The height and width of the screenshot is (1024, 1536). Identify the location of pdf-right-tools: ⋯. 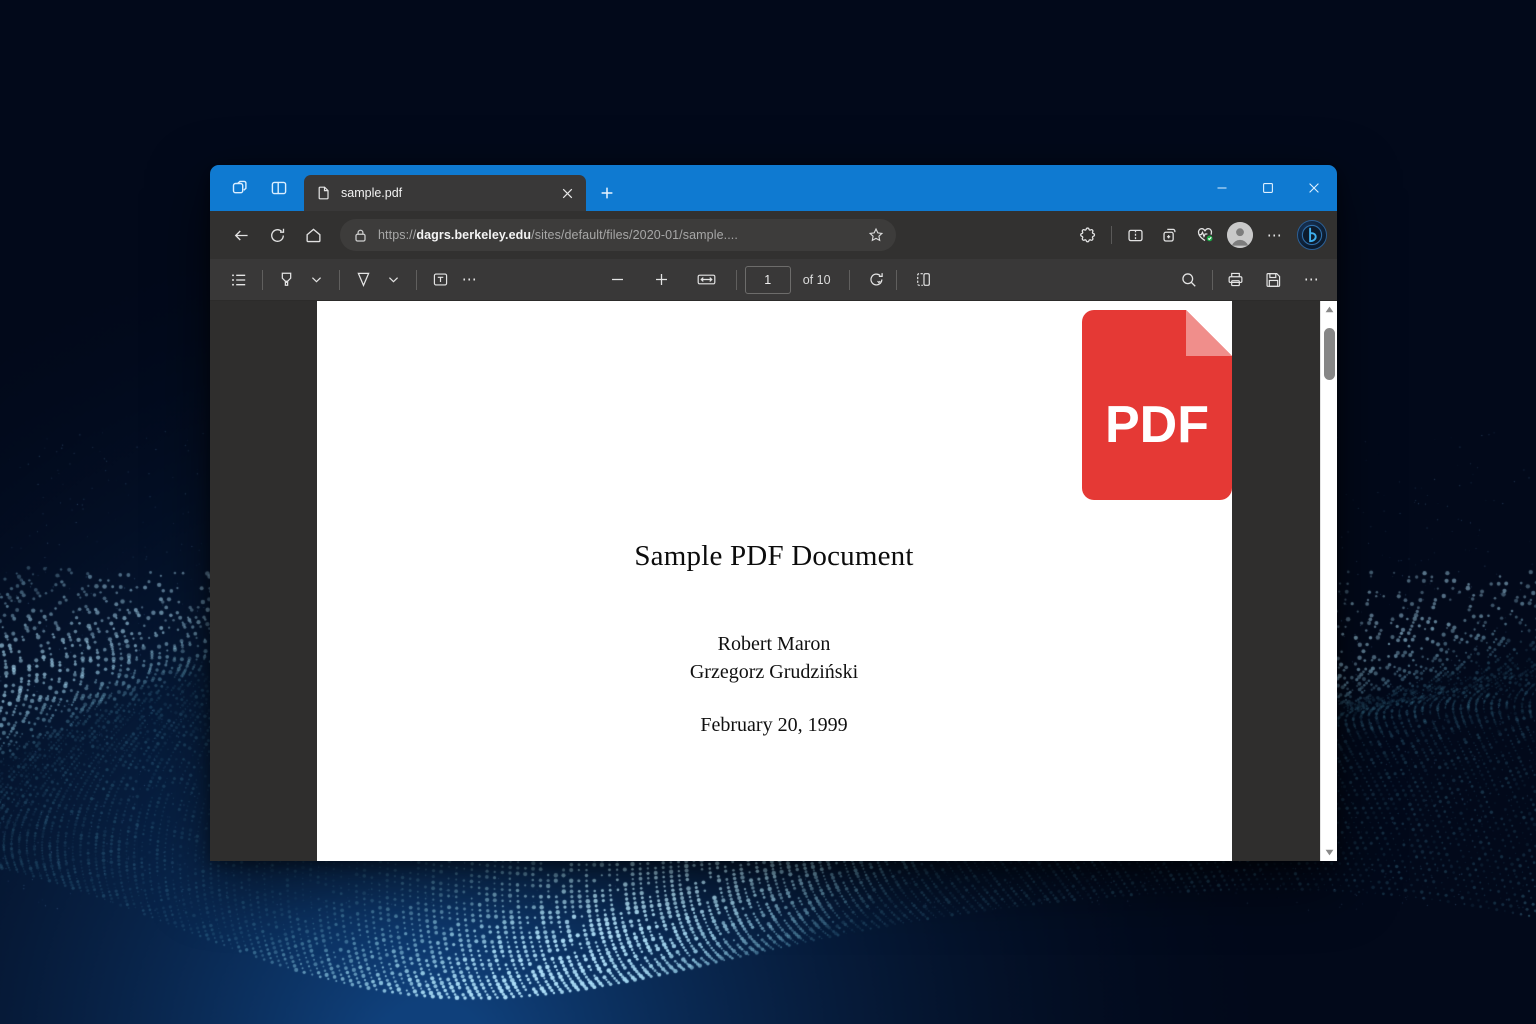
(1250, 280).